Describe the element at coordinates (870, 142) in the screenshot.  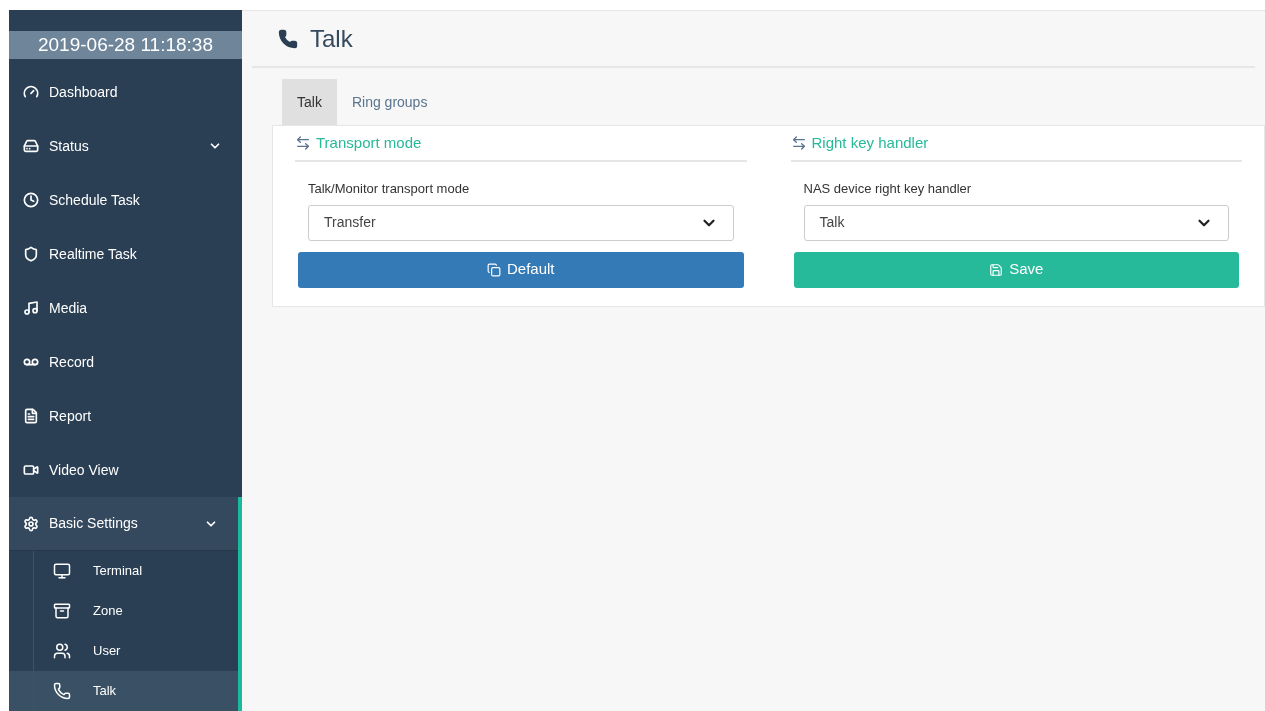
I see `section-heading: Right key handler` at that location.